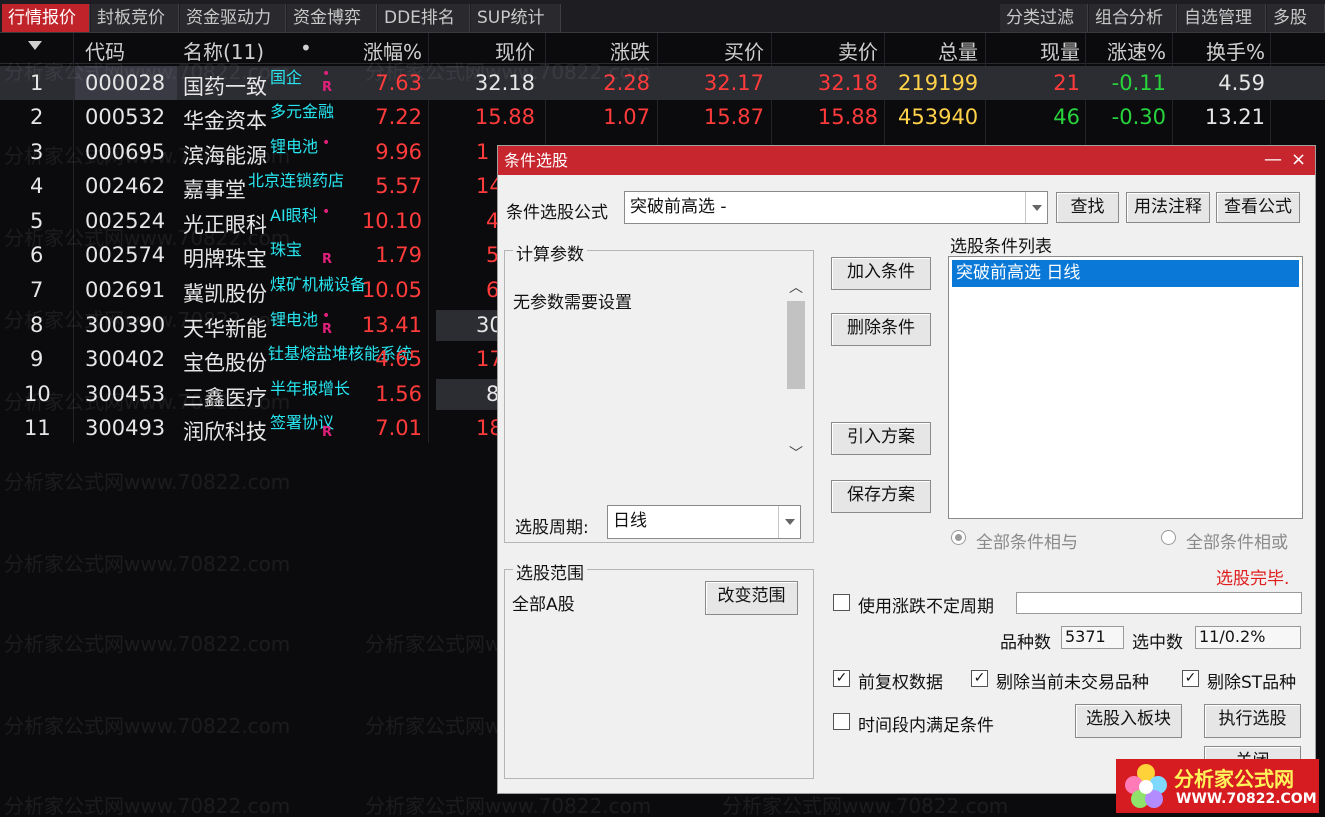 Image resolution: width=1325 pixels, height=817 pixels. What do you see at coordinates (1125, 50) in the screenshot?
I see `col-speed: 涨速%` at bounding box center [1125, 50].